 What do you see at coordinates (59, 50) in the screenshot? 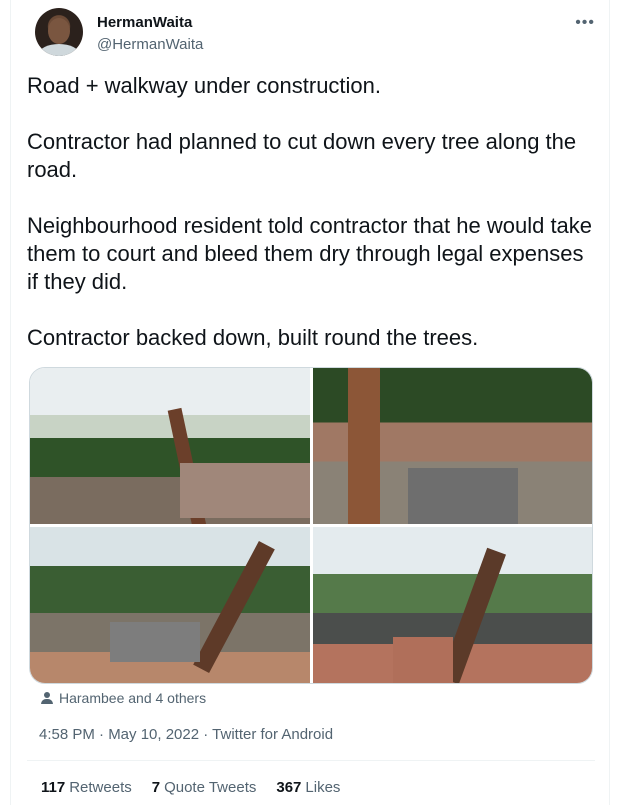
I see `avatar-shirt` at bounding box center [59, 50].